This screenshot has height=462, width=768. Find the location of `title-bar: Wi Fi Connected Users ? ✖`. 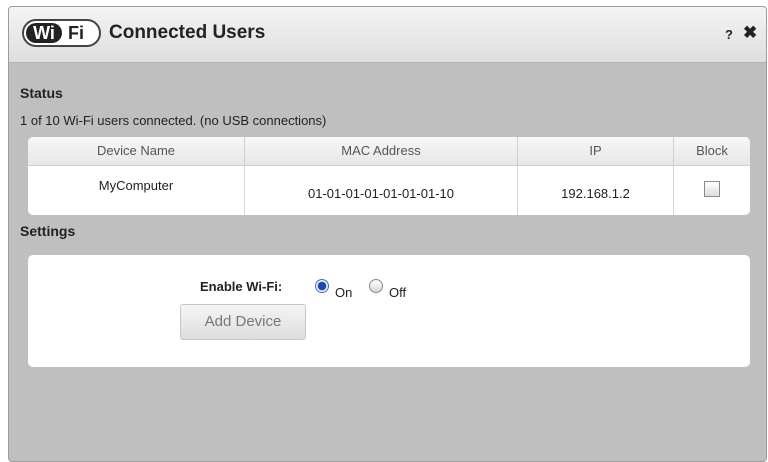

title-bar: Wi Fi Connected Users ? ✖ is located at coordinates (387, 35).